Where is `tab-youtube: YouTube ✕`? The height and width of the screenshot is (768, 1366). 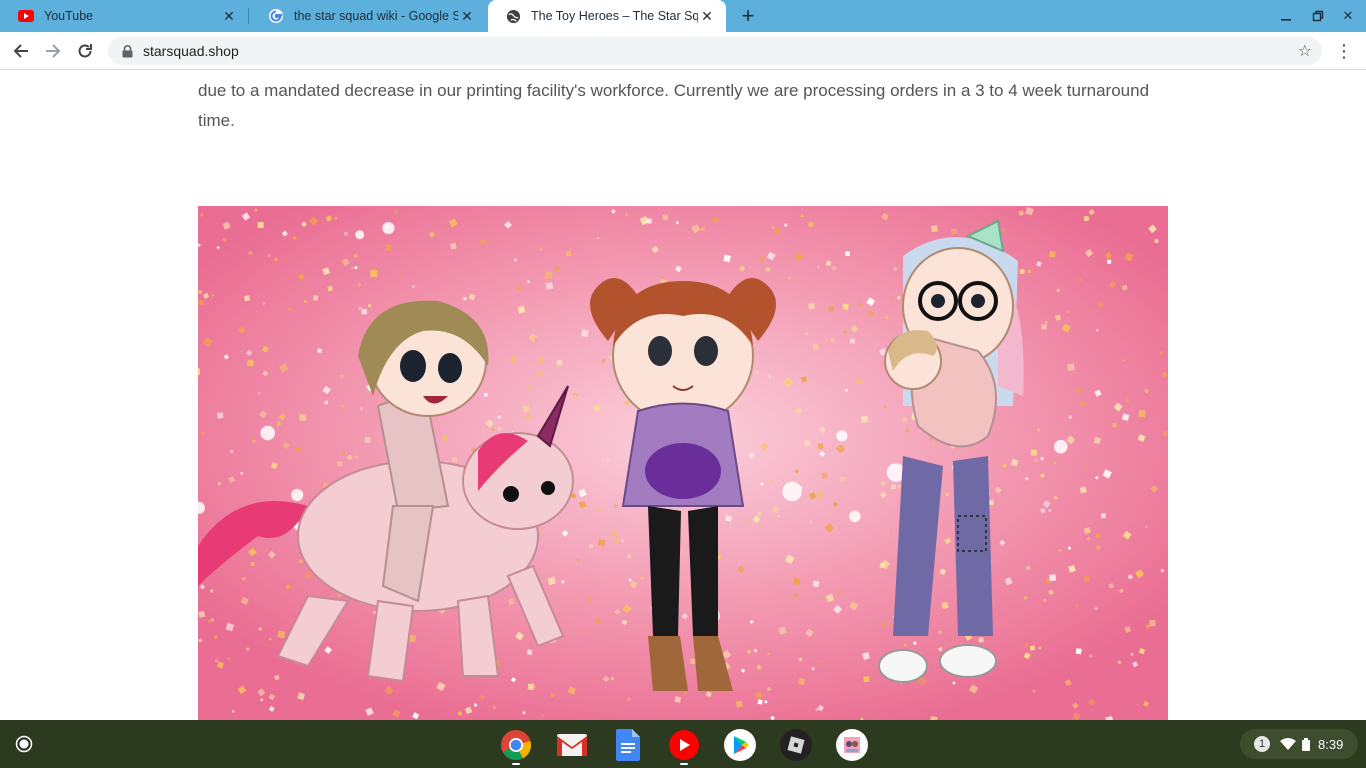 tab-youtube: YouTube ✕ is located at coordinates (124, 16).